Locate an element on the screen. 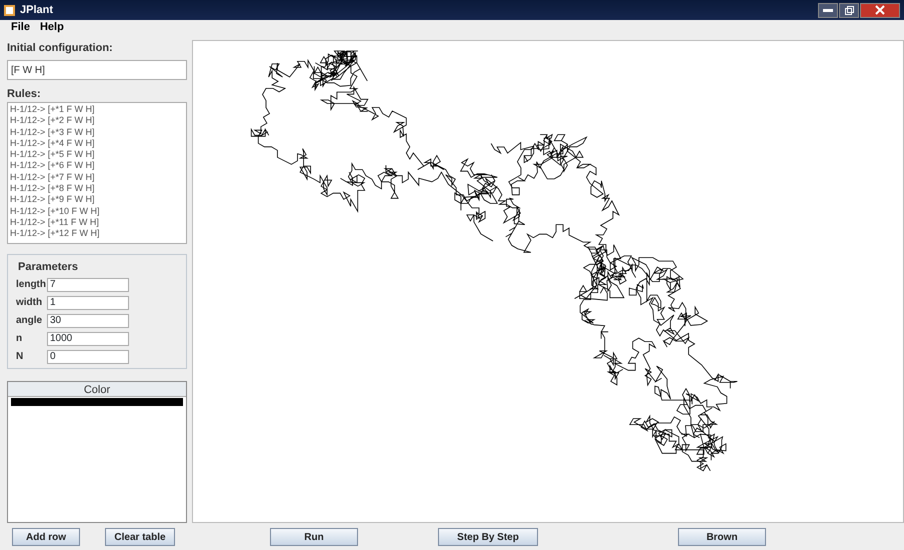  column-header: Color is located at coordinates (97, 389).